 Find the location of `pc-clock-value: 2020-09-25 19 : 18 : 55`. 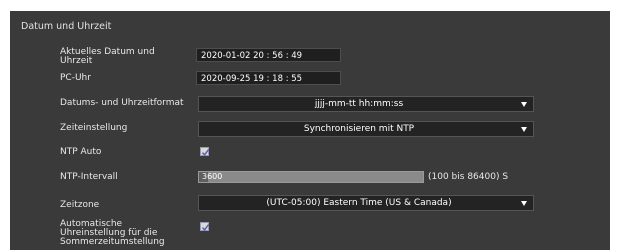

pc-clock-value: 2020-09-25 19 : 18 : 55 is located at coordinates (268, 78).